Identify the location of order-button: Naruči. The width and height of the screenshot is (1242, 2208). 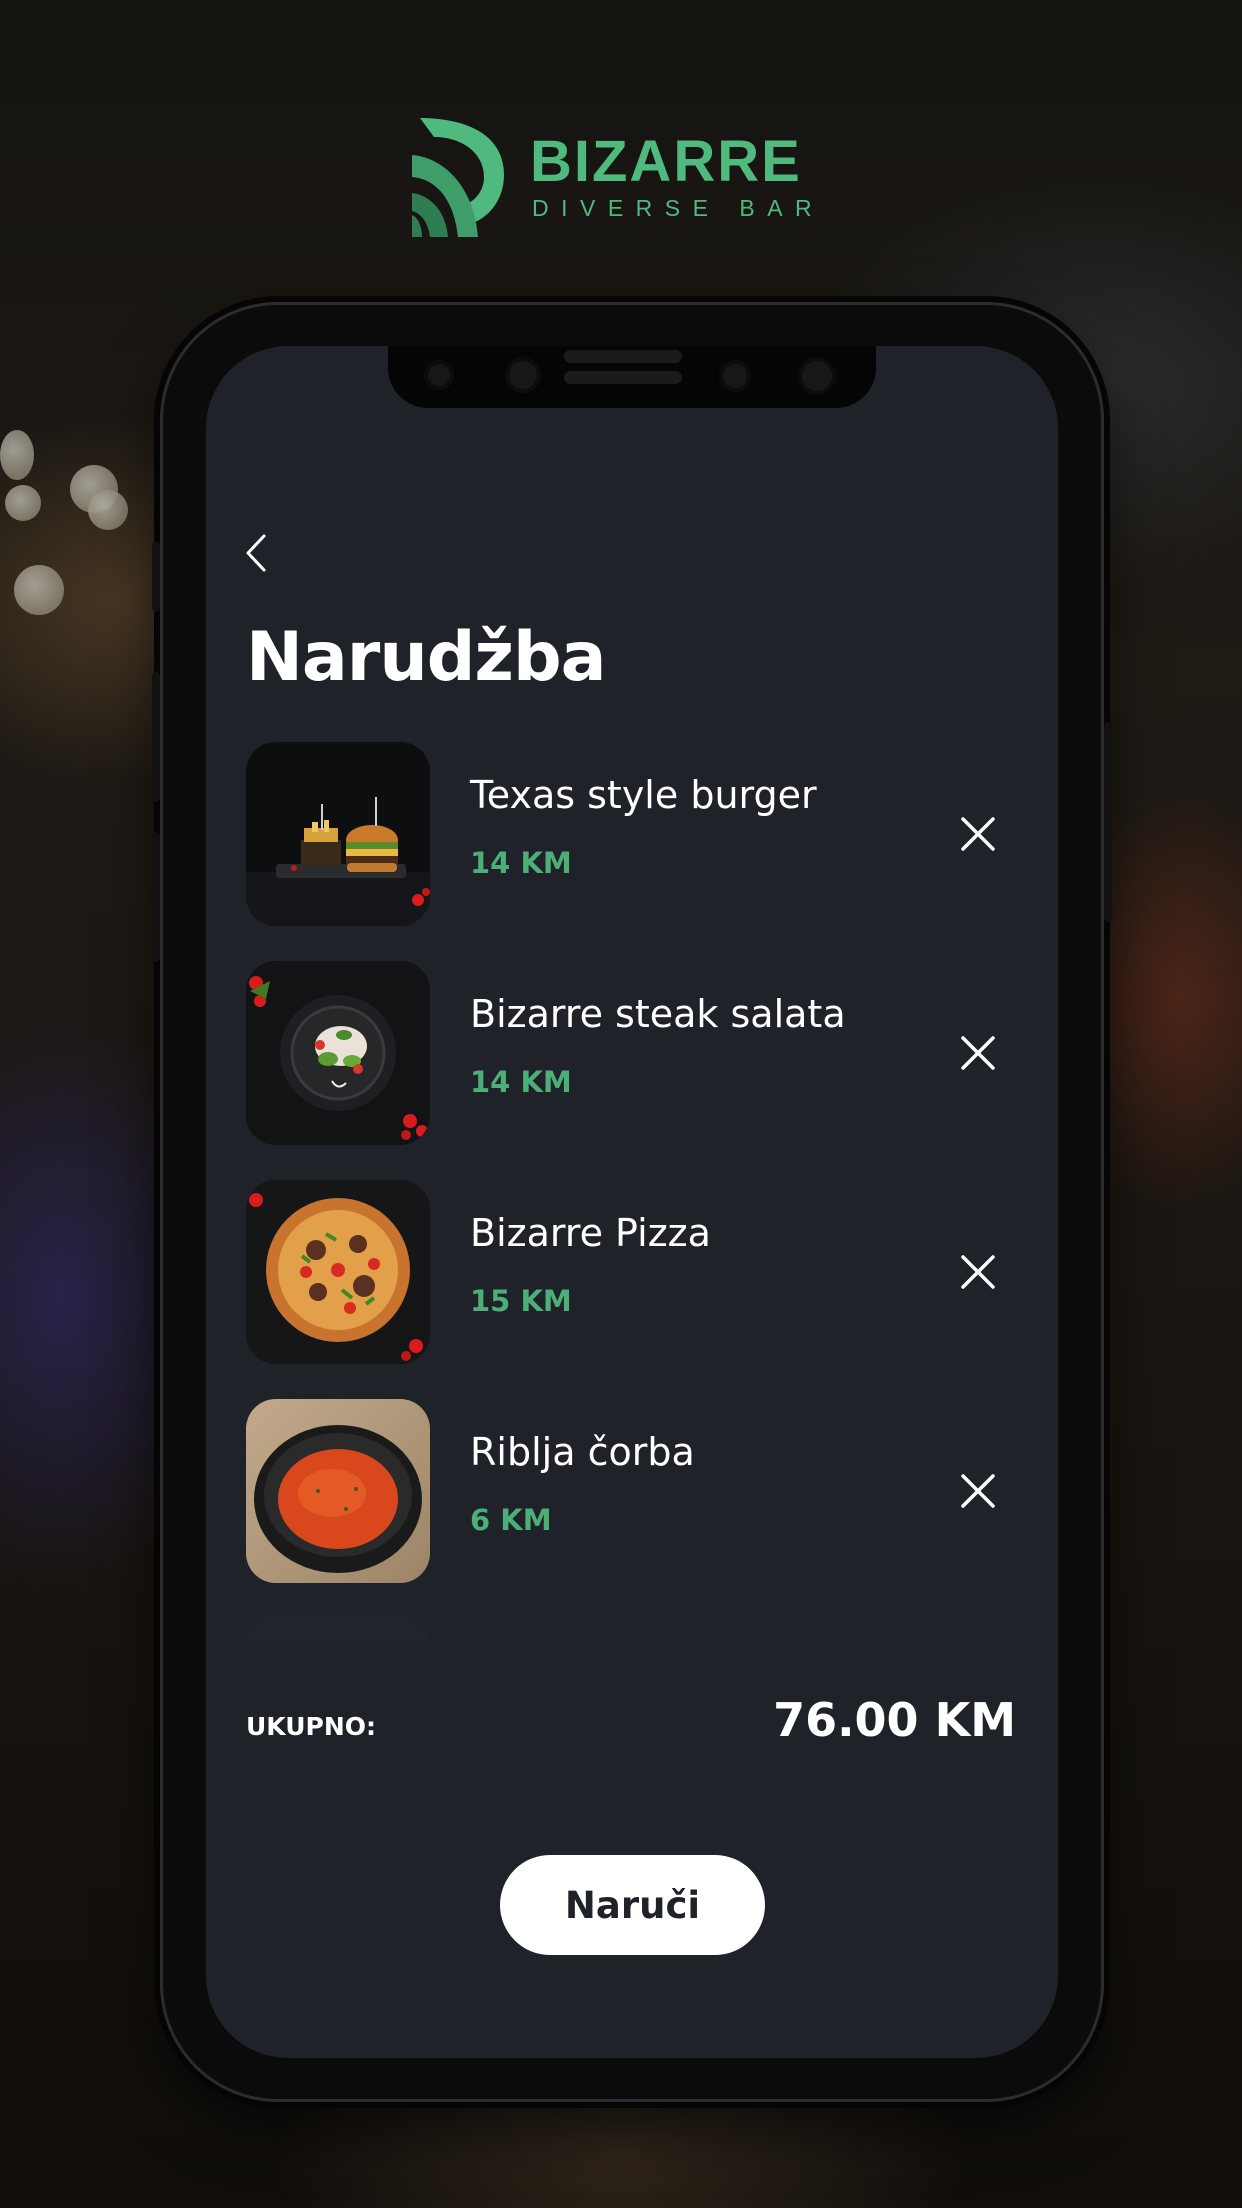
(632, 1905).